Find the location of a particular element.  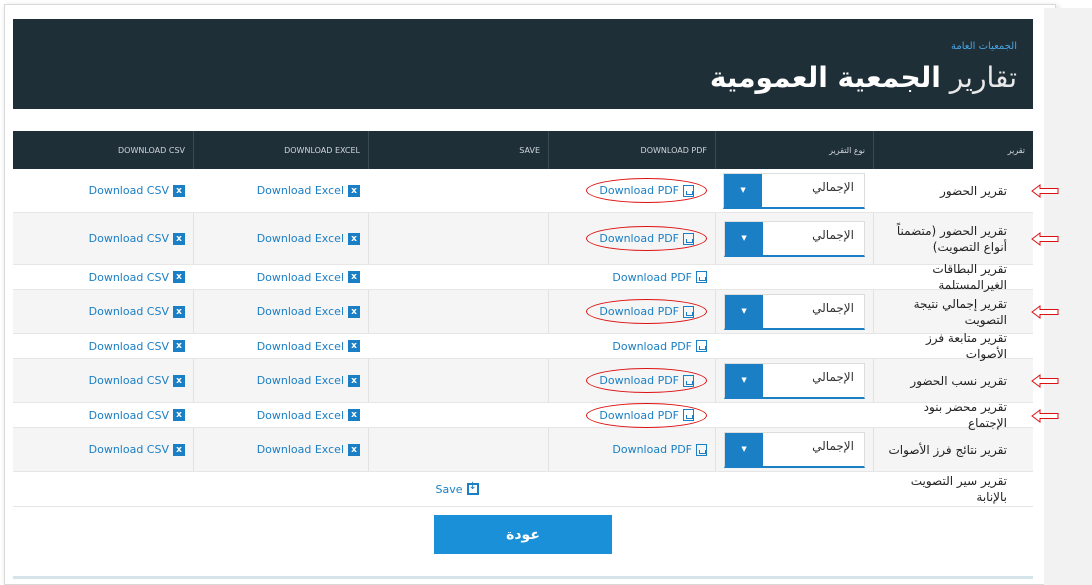

report-name-text: تقرير متابعة فرز الأصوات is located at coordinates (966, 346).